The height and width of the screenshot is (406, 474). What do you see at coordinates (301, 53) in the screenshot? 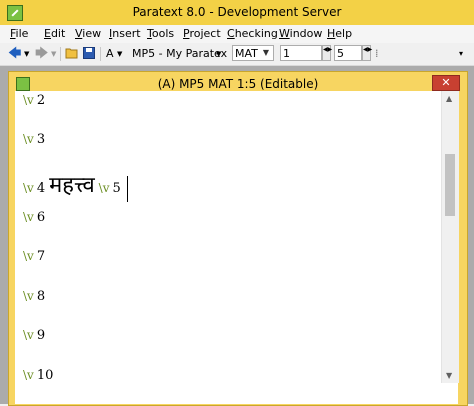
I see `chapter-field: 1` at bounding box center [301, 53].